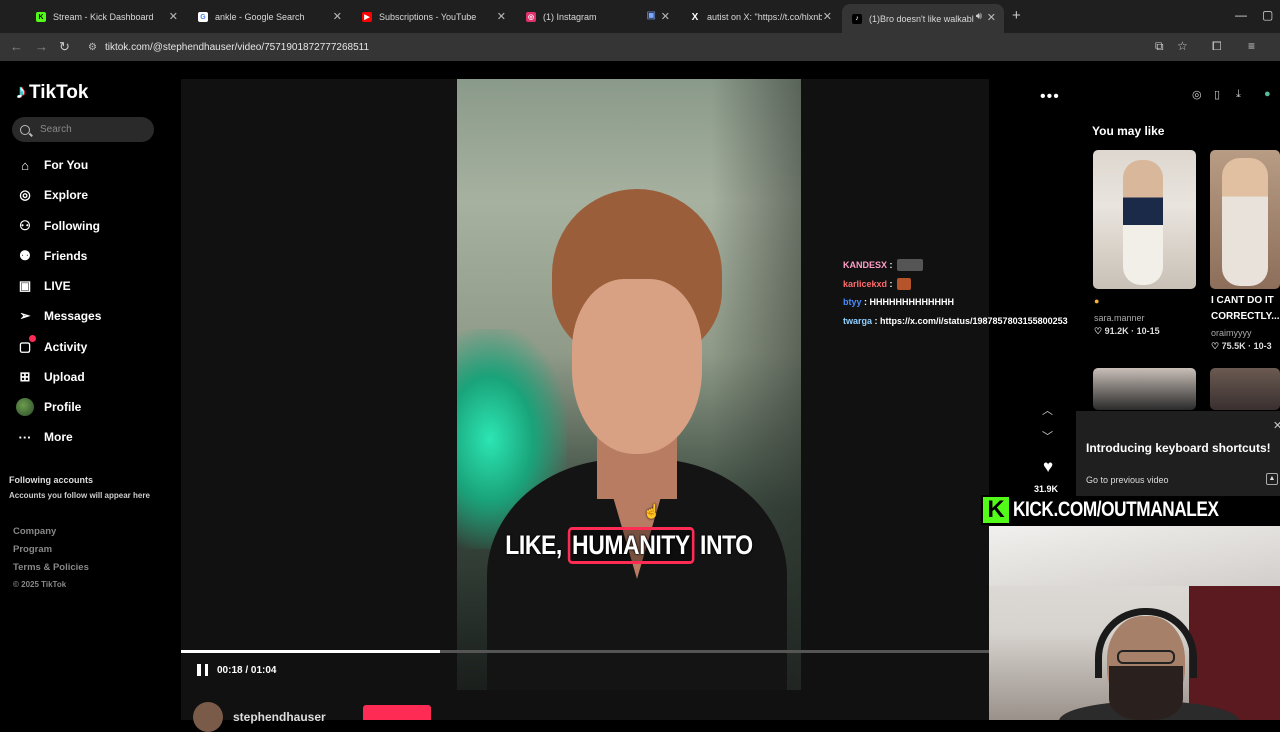 The image size is (1280, 732). What do you see at coordinates (1178, 448) in the screenshot?
I see `popup-title: Introducing keyboard shortcuts!` at bounding box center [1178, 448].